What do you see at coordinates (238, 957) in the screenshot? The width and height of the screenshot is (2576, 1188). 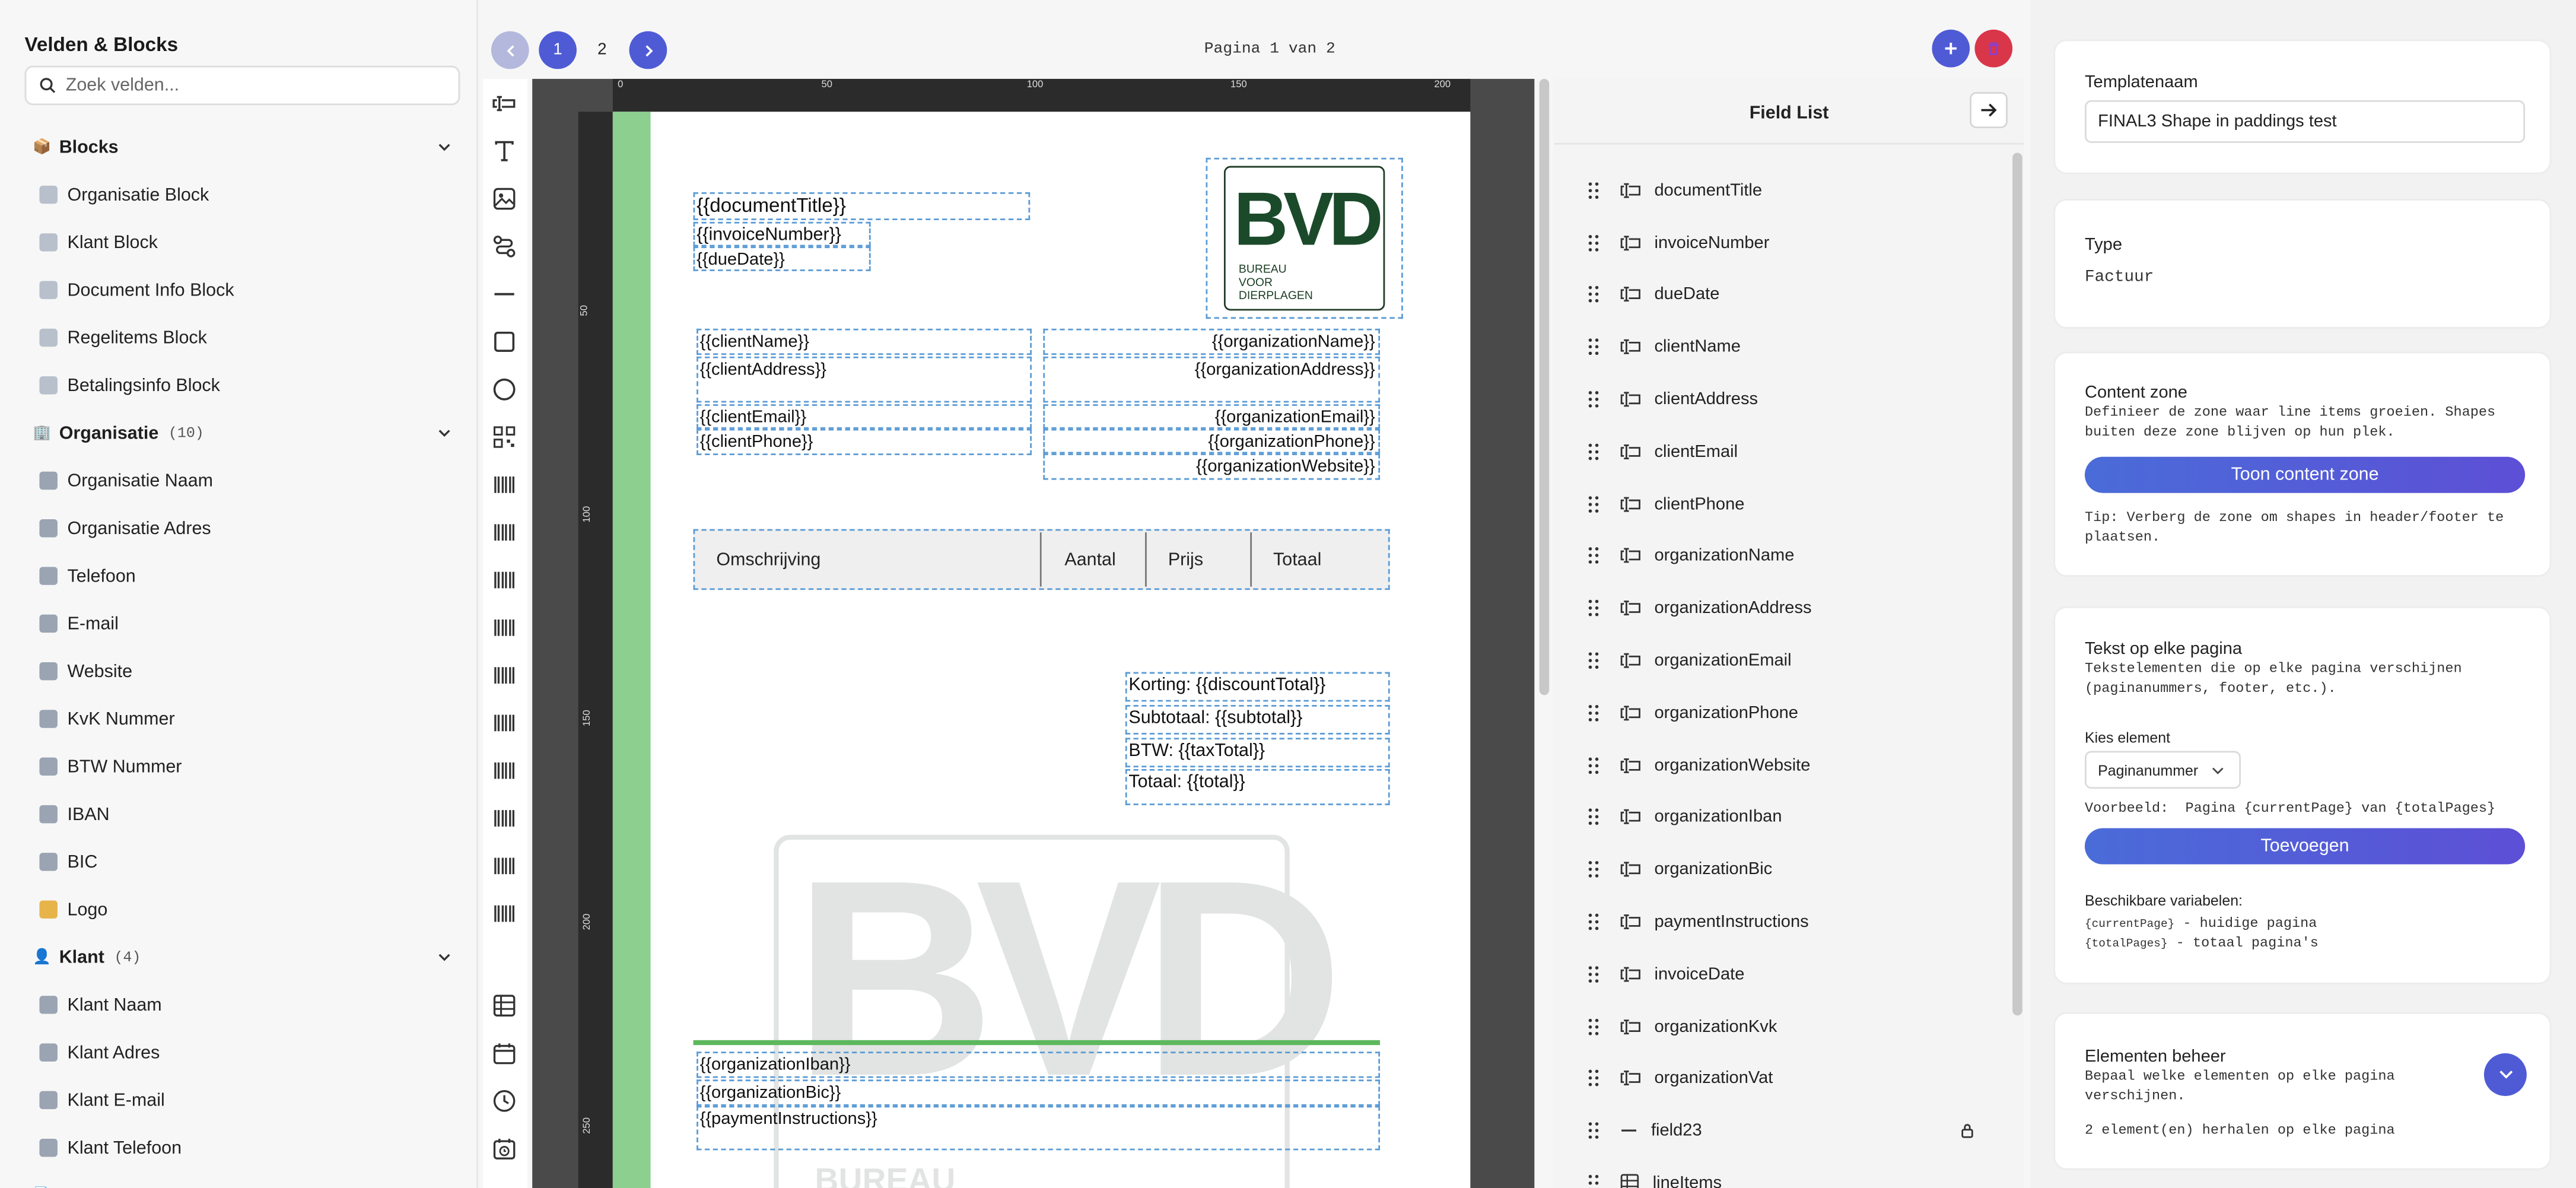 I see `group-klant: 👤 Klant (4)` at bounding box center [238, 957].